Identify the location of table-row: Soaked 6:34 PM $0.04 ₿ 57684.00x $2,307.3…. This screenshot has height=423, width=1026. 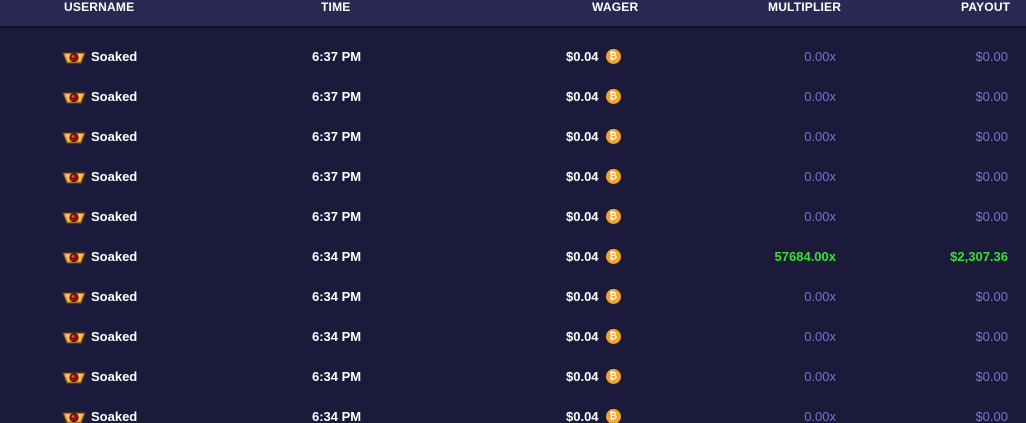
(513, 257).